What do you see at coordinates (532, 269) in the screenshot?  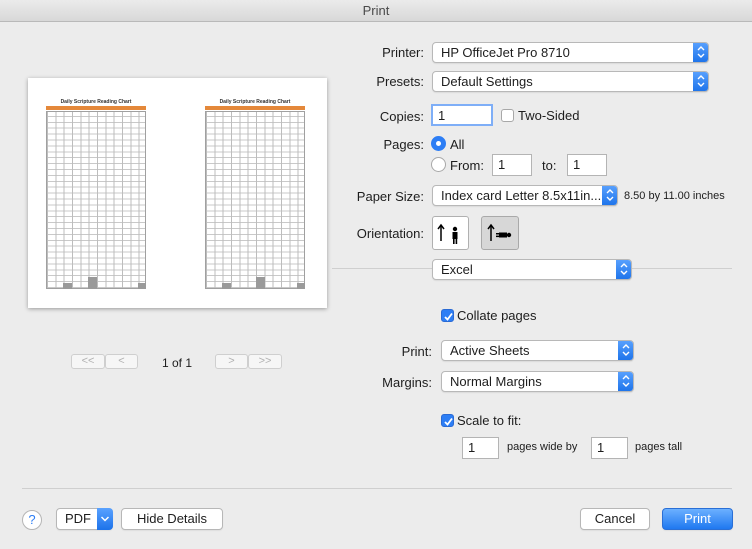 I see `print-section-select: Excel` at bounding box center [532, 269].